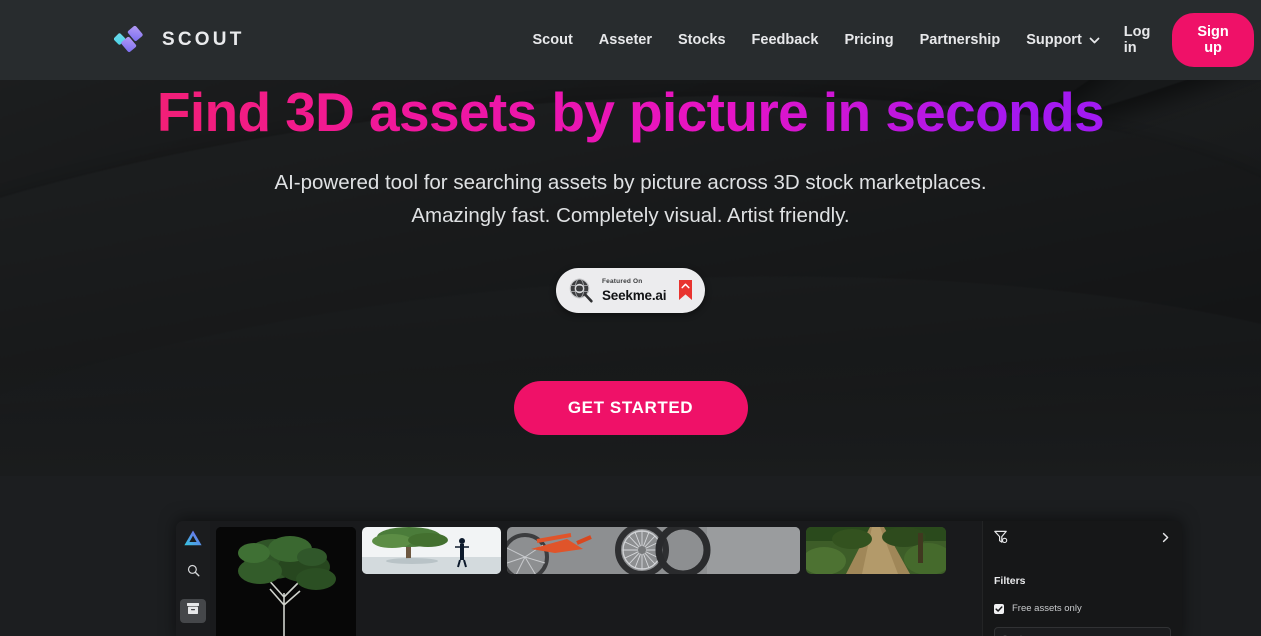  Describe the element at coordinates (622, 281) in the screenshot. I see `badge-eyebrow: Featured On` at that location.